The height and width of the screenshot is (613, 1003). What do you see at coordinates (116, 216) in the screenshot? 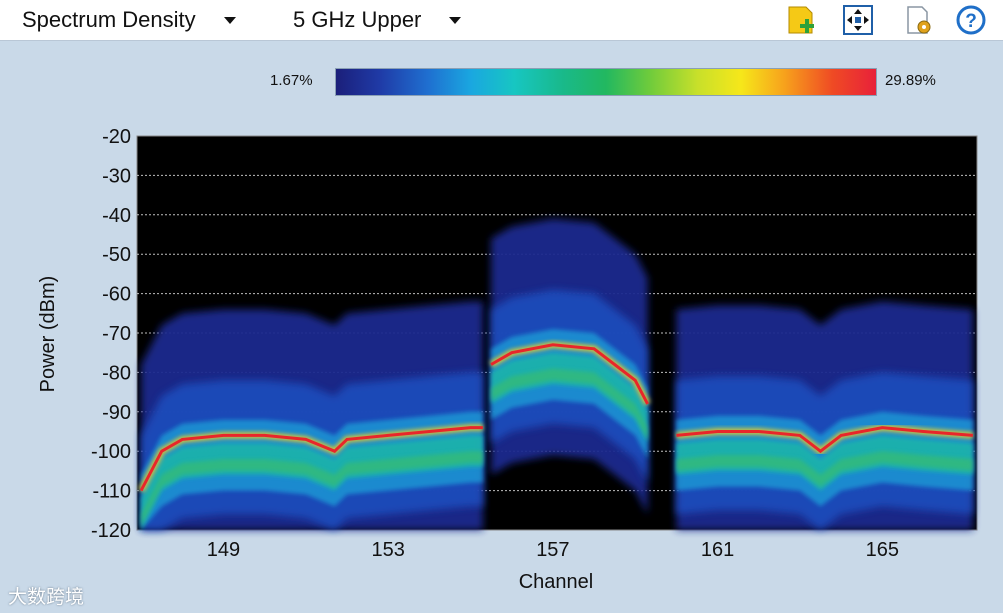
I see `y-tick-label: -40` at bounding box center [116, 216].